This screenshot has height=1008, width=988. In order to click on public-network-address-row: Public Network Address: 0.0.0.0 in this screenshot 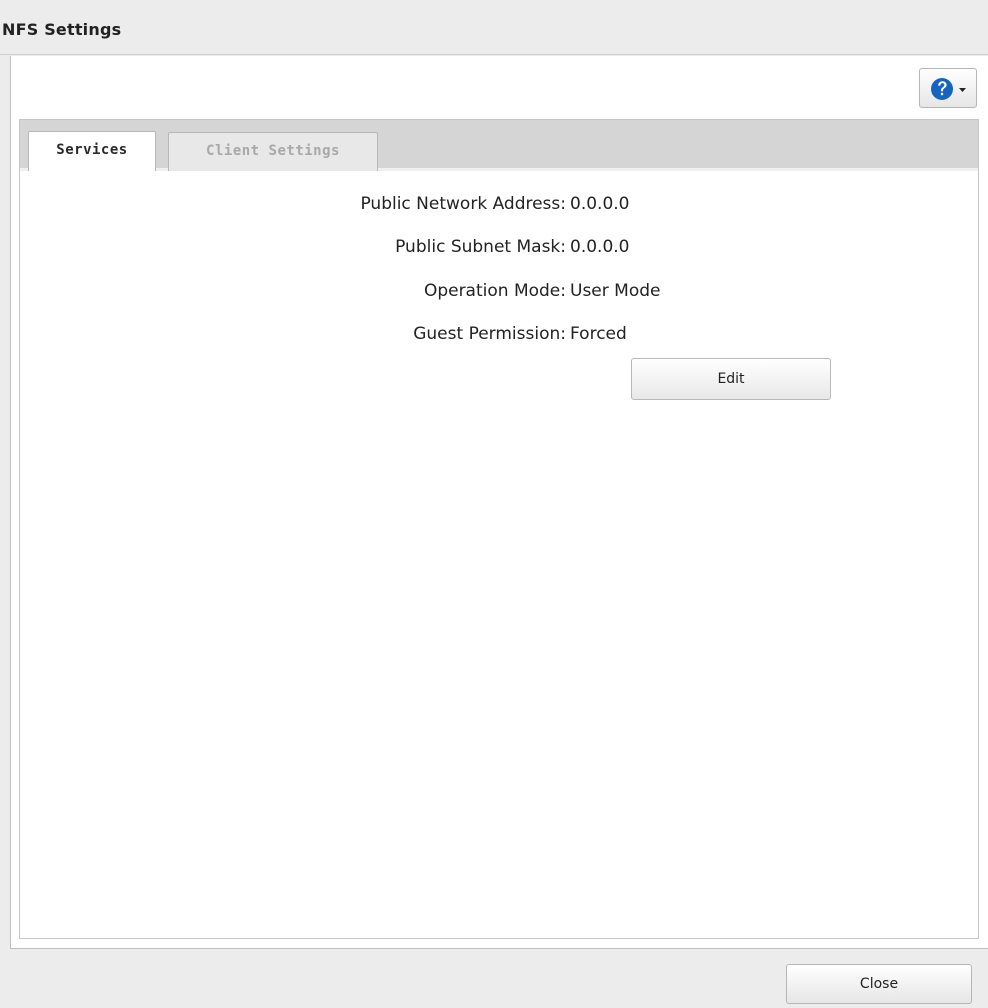, I will do `click(499, 207)`.